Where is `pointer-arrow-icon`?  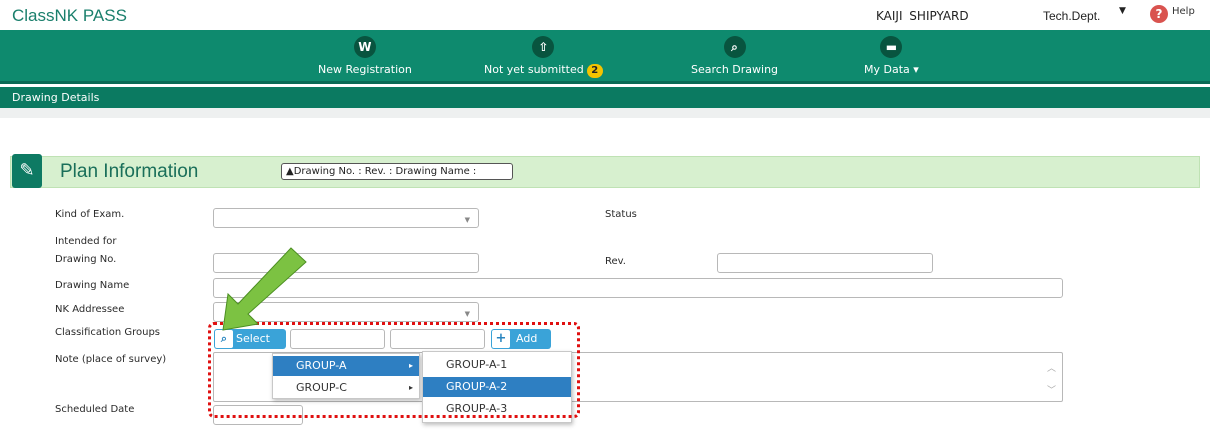 pointer-arrow-icon is located at coordinates (264, 289).